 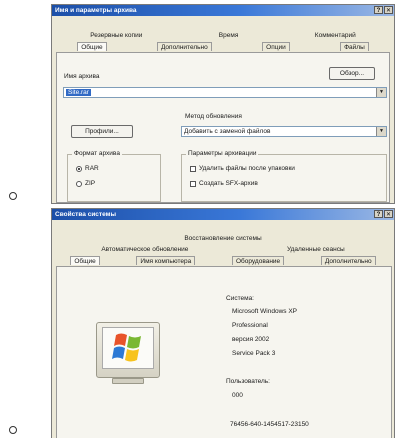 I want to click on update-method-value: Добавить с заменой файлов, so click(x=227, y=131).